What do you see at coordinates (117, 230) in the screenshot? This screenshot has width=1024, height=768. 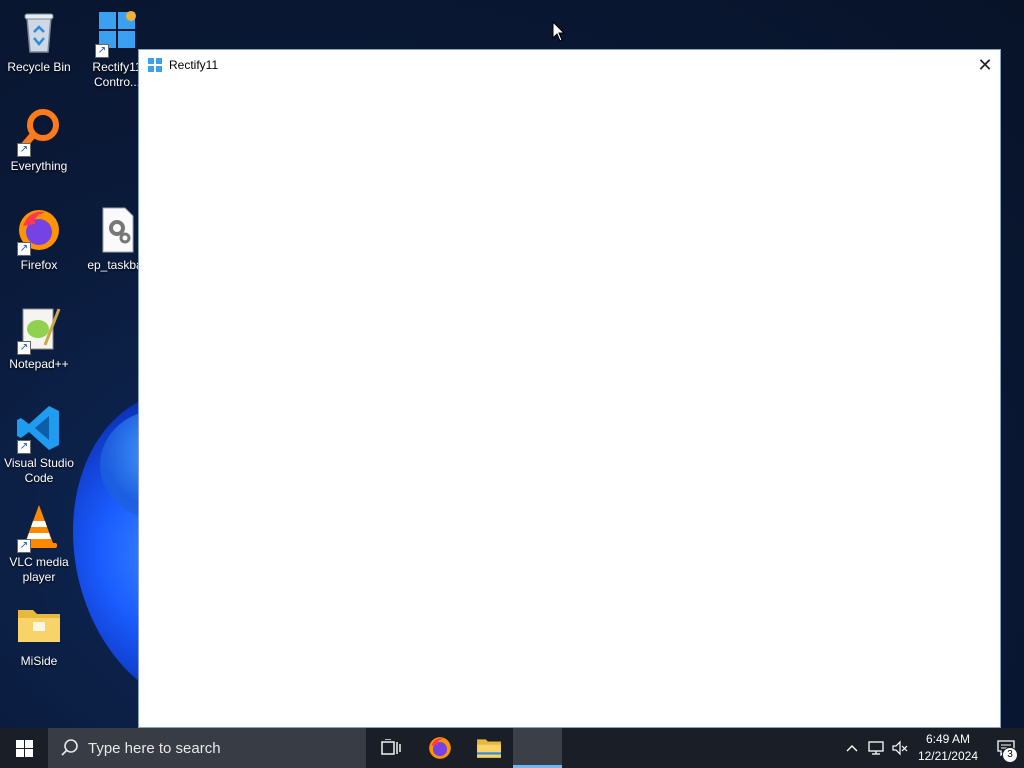 I see `settings-file-icon` at bounding box center [117, 230].